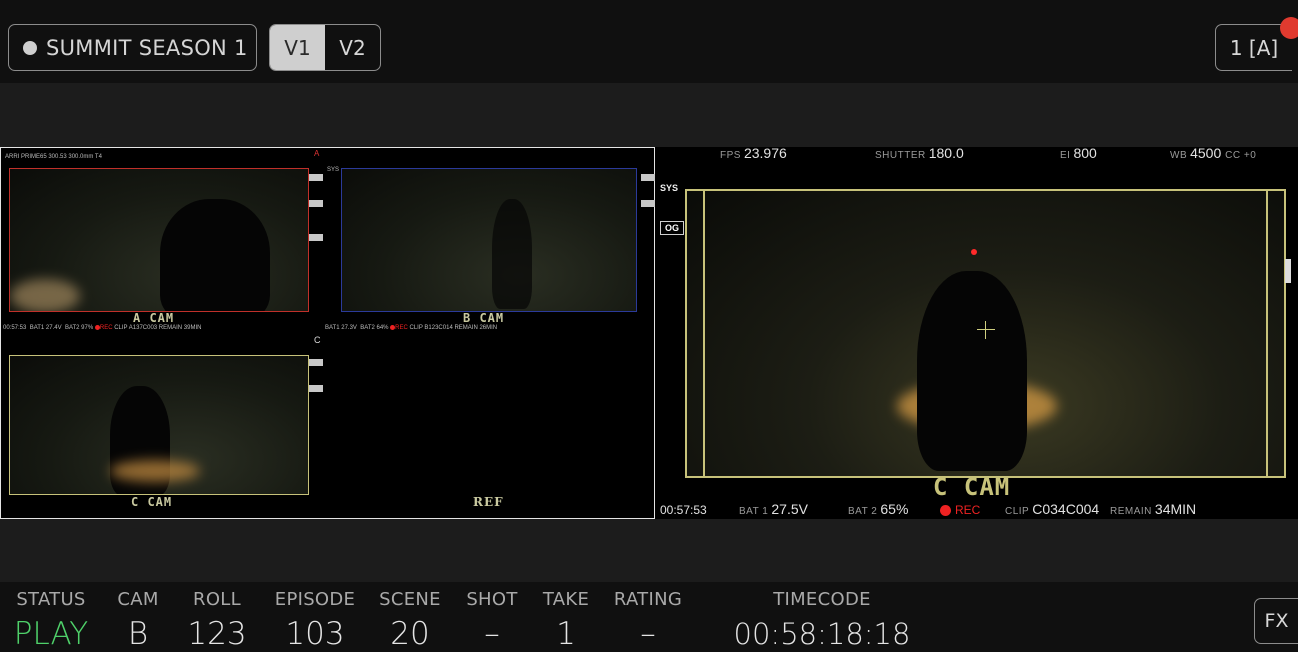 The image size is (1298, 652). I want to click on b-cam-side-chip, so click(648, 177).